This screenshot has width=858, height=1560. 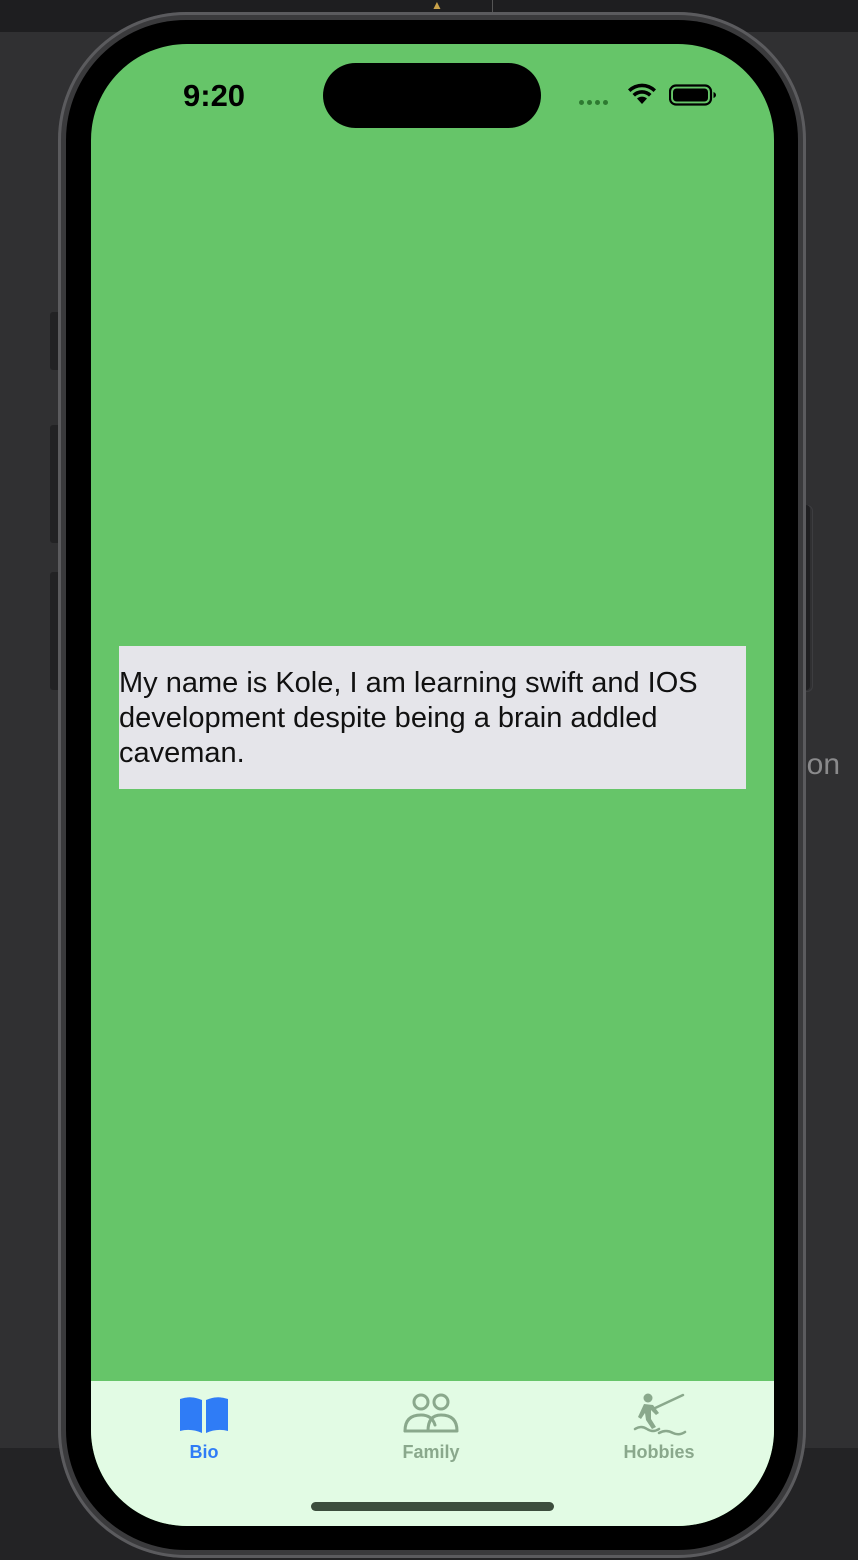 I want to click on volume-up-button, so click(x=54, y=484).